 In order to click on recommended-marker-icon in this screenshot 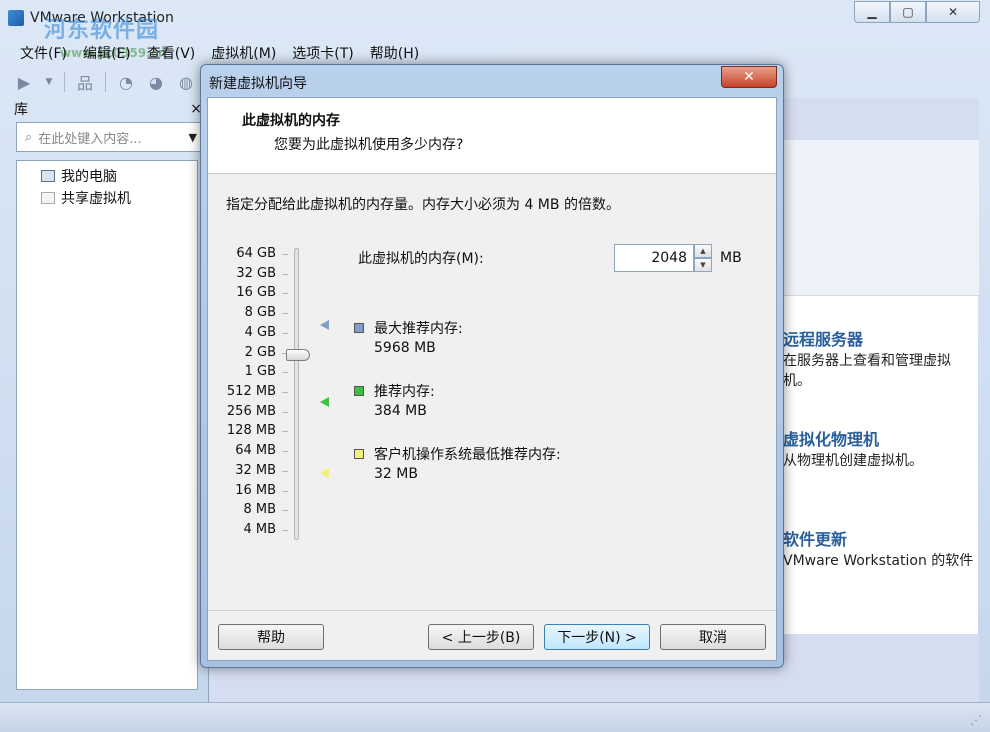, I will do `click(324, 402)`.